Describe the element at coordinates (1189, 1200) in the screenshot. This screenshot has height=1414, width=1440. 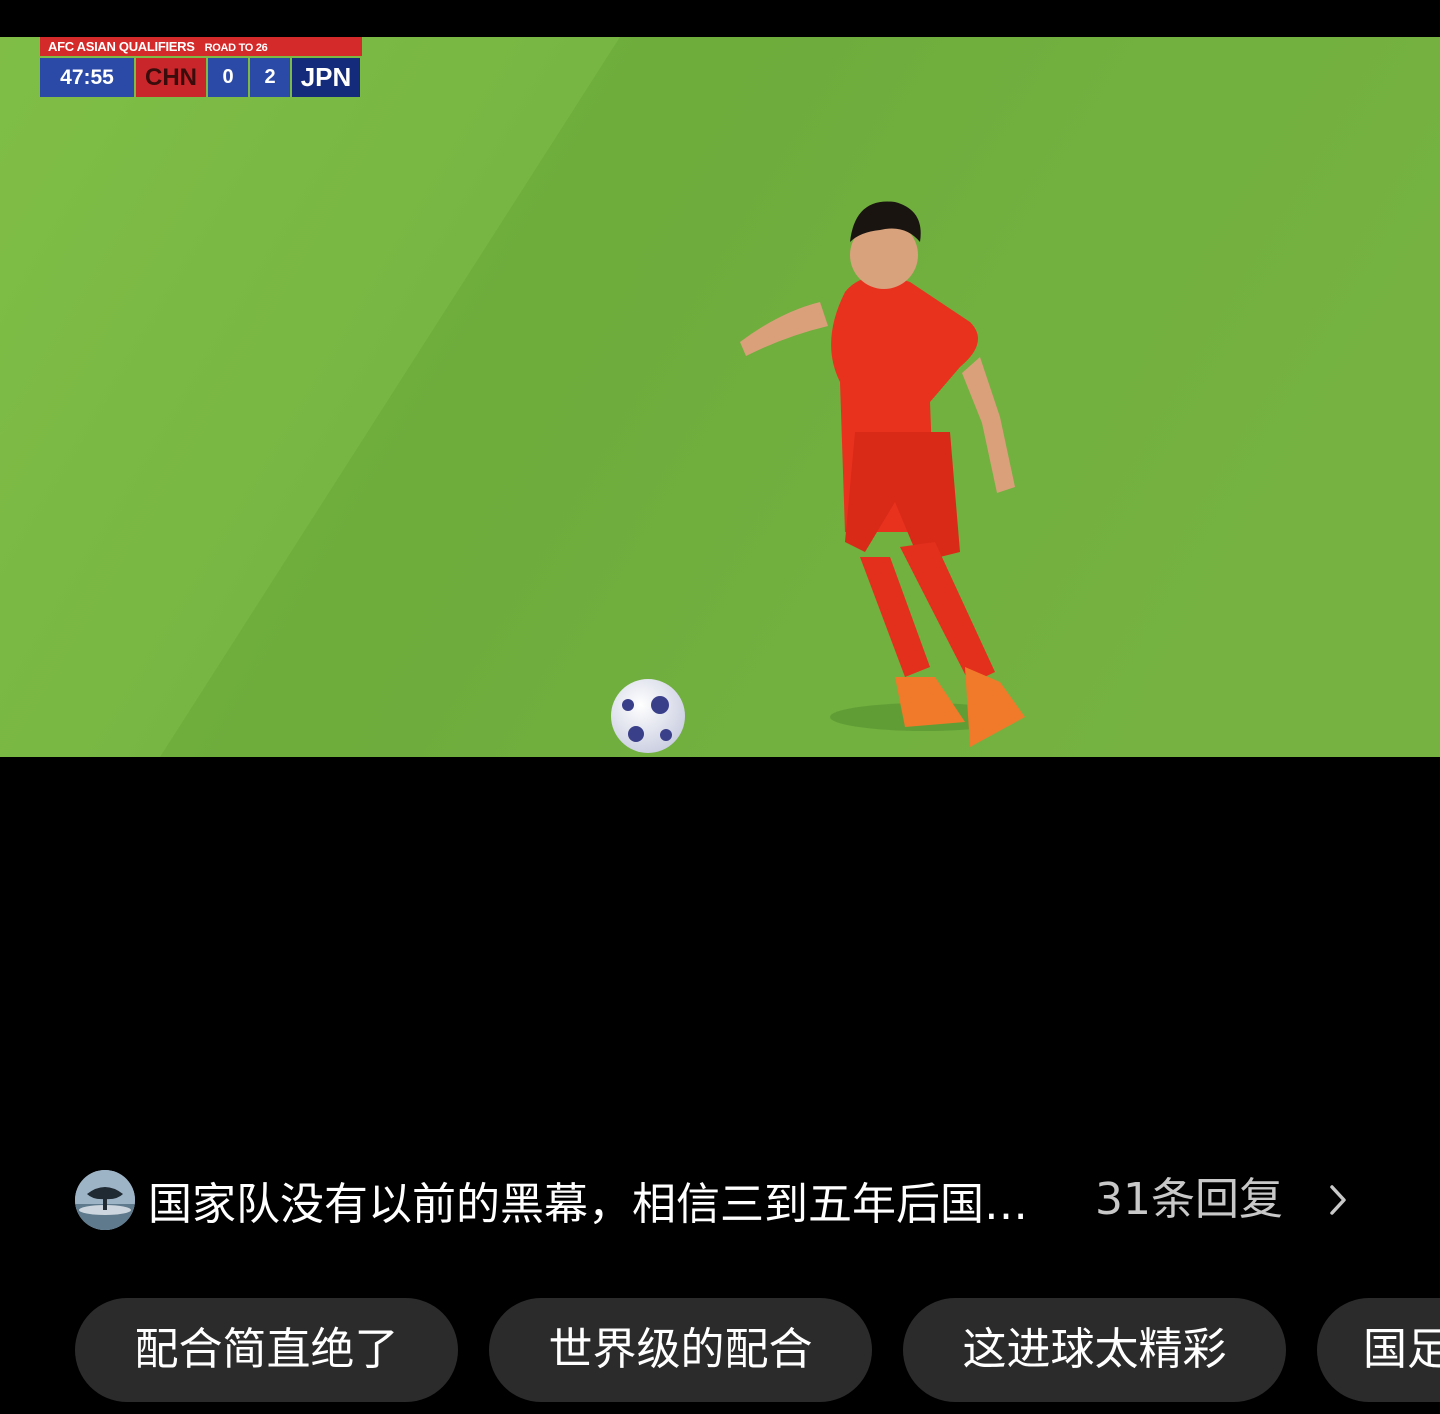
I see `reply-count-link: 31条回复` at that location.